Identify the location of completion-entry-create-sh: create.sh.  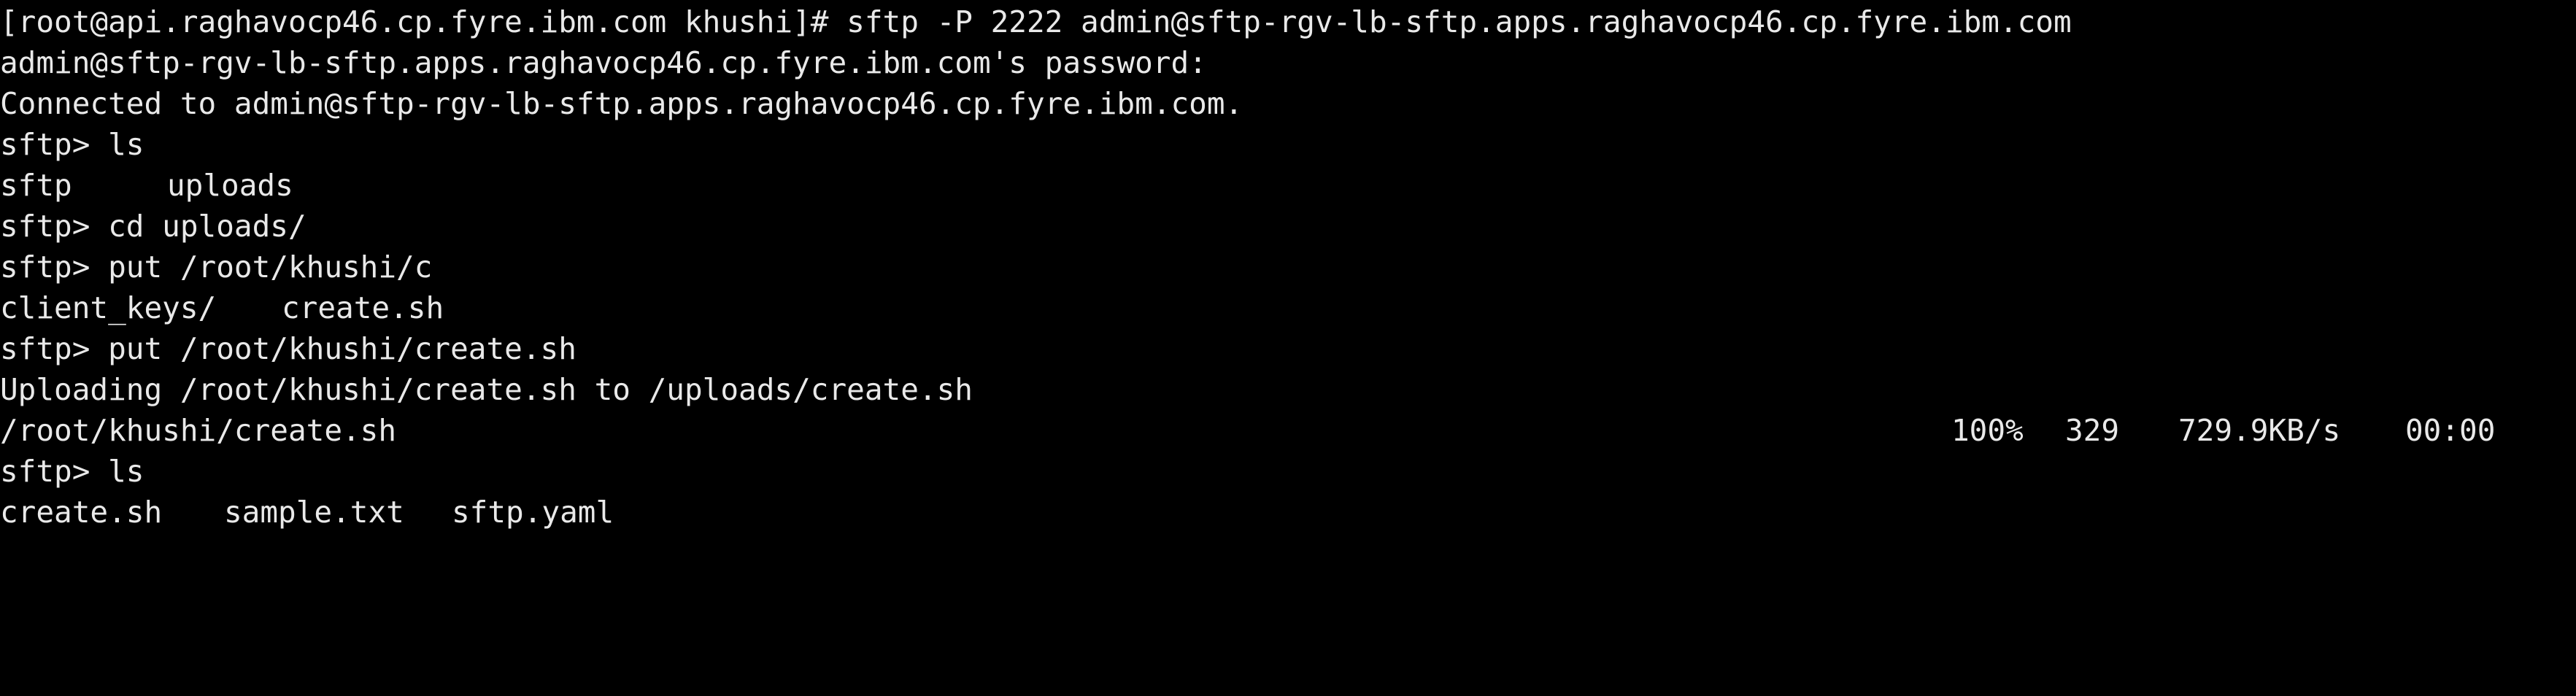
(363, 307).